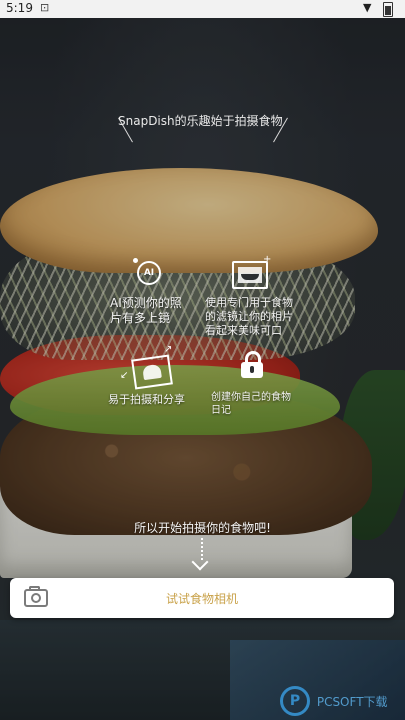 The image size is (405, 720). I want to click on wifi-icon: ▼, so click(367, 7).